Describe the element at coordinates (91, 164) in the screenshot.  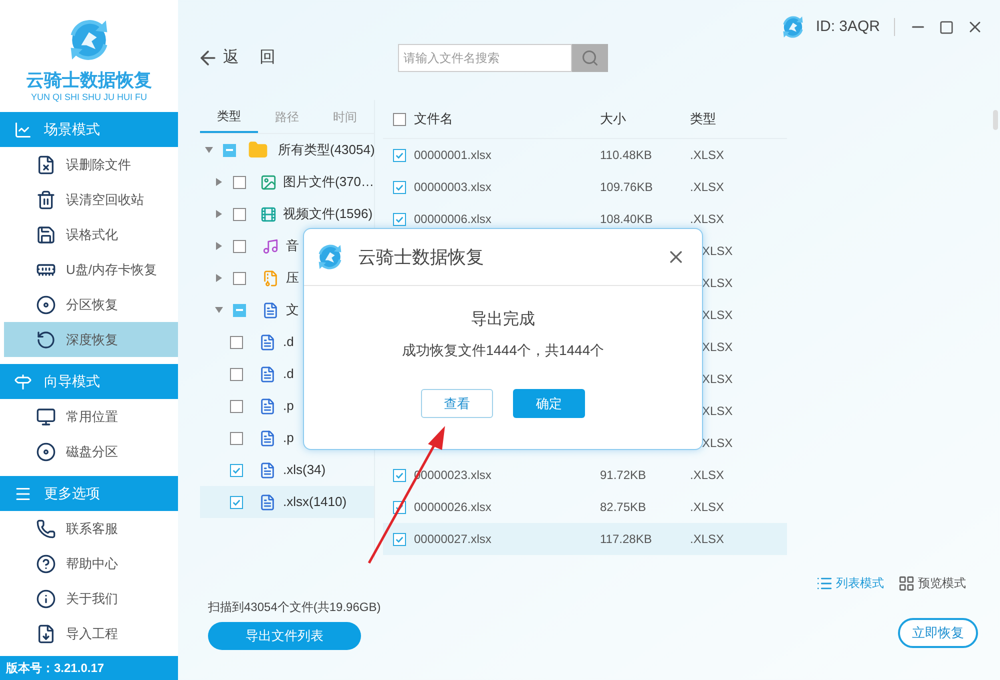
I see `sidebar-item: 误删除文件` at that location.